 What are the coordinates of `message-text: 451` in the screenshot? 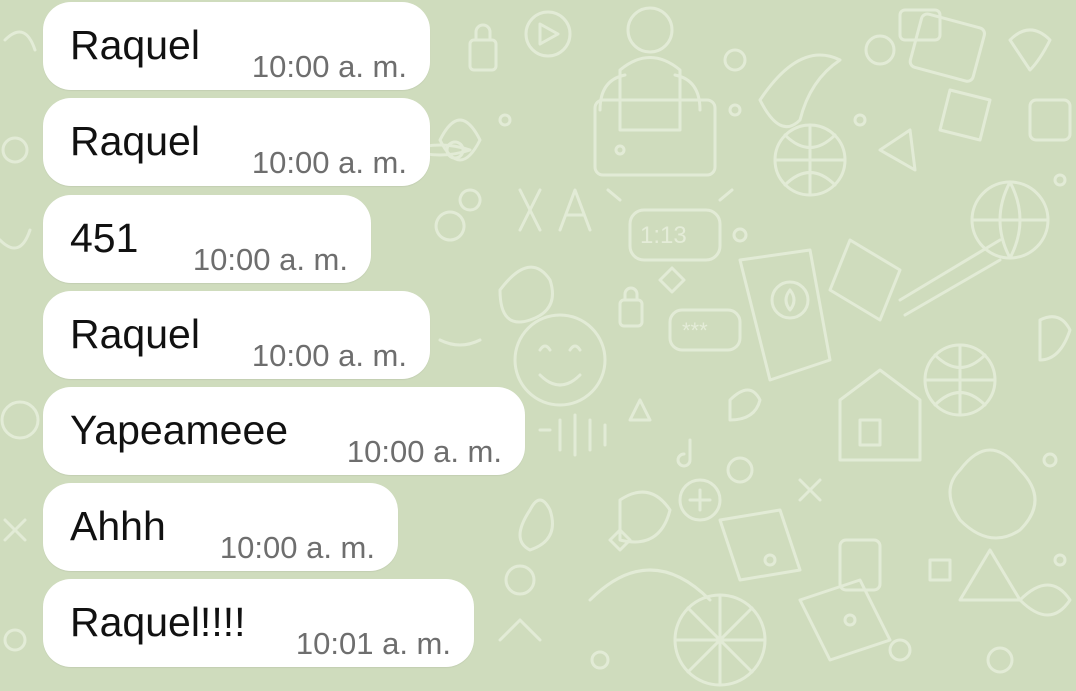 It's located at (104, 238).